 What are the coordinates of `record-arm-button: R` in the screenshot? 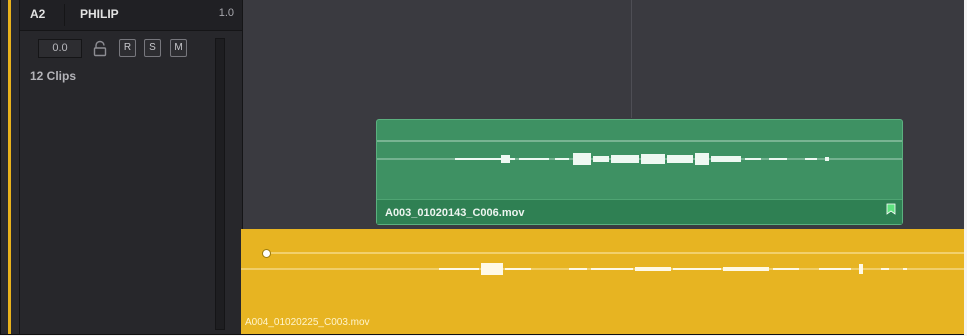 It's located at (127, 48).